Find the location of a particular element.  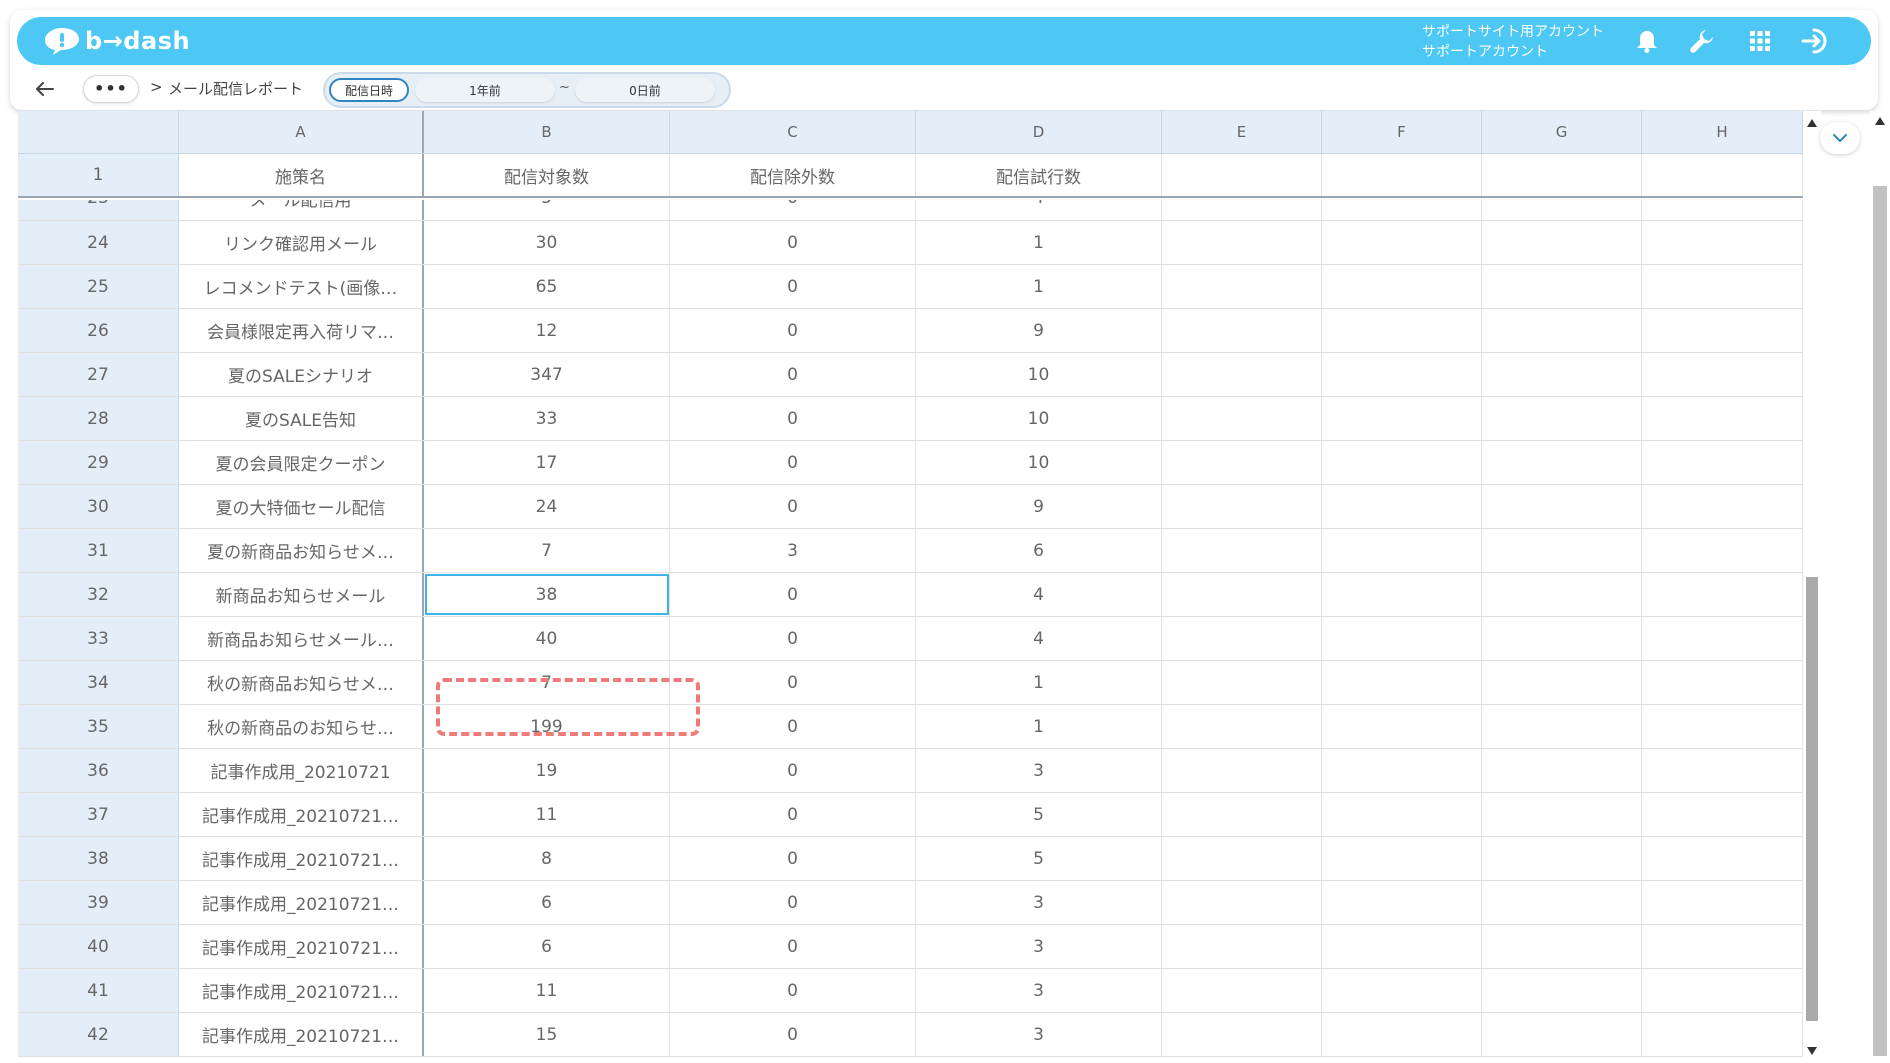

cell-header-h is located at coordinates (1722, 175).